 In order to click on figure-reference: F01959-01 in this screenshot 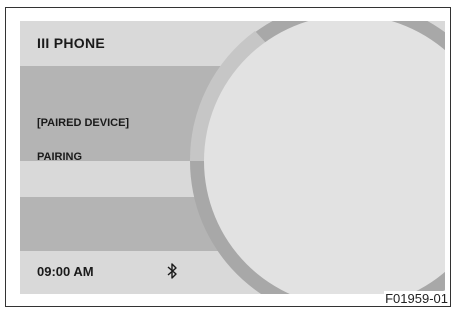, I will do `click(416, 298)`.